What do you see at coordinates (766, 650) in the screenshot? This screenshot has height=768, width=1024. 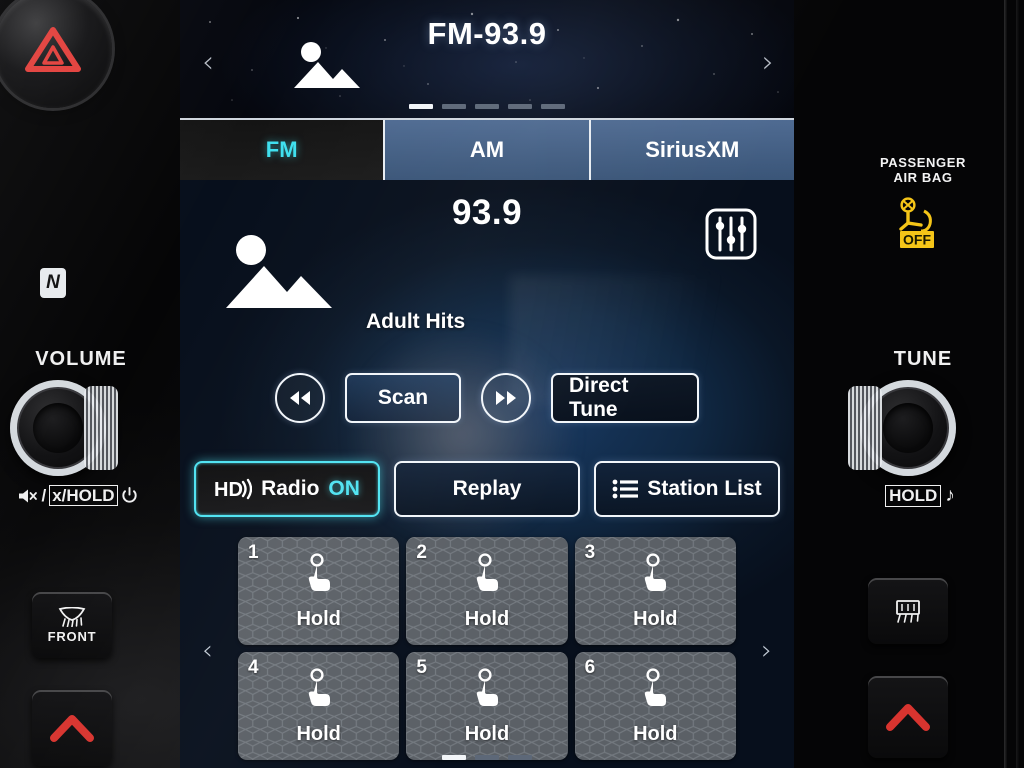 I see `preset-next-button: ›` at bounding box center [766, 650].